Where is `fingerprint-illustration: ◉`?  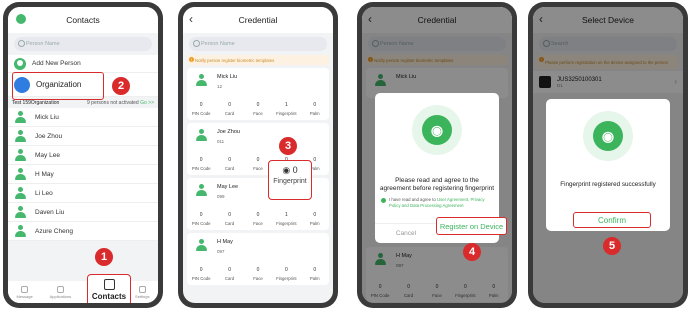
fingerprint-illustration: ◉ is located at coordinates (608, 136).